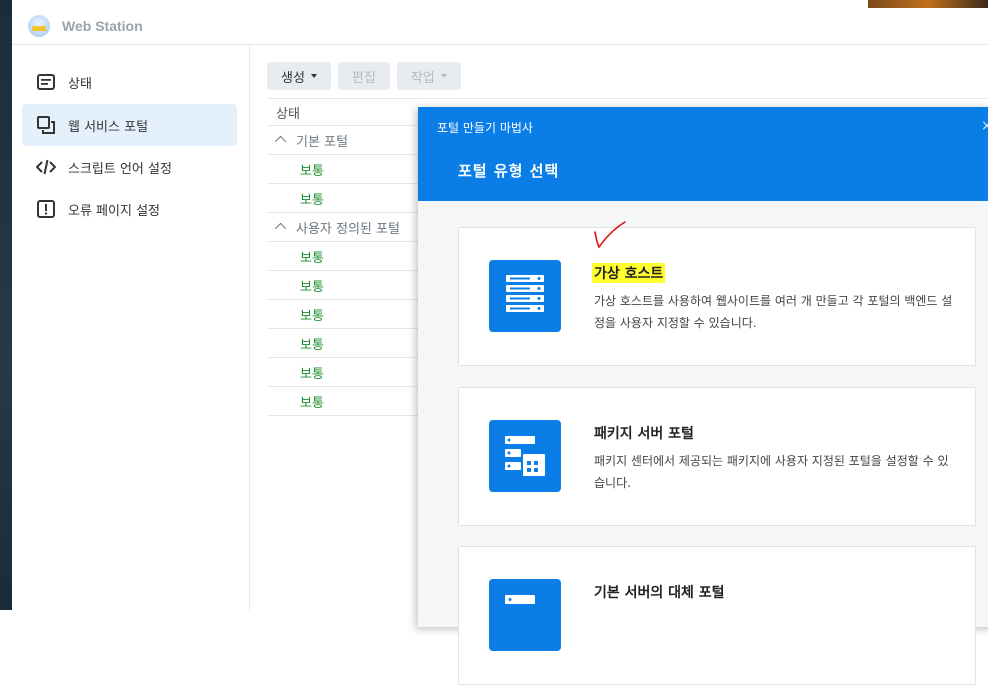 The image size is (988, 685). What do you see at coordinates (114, 211) in the screenshot?
I see `sidebar-item-label: 오류 페이지 설정` at bounding box center [114, 211].